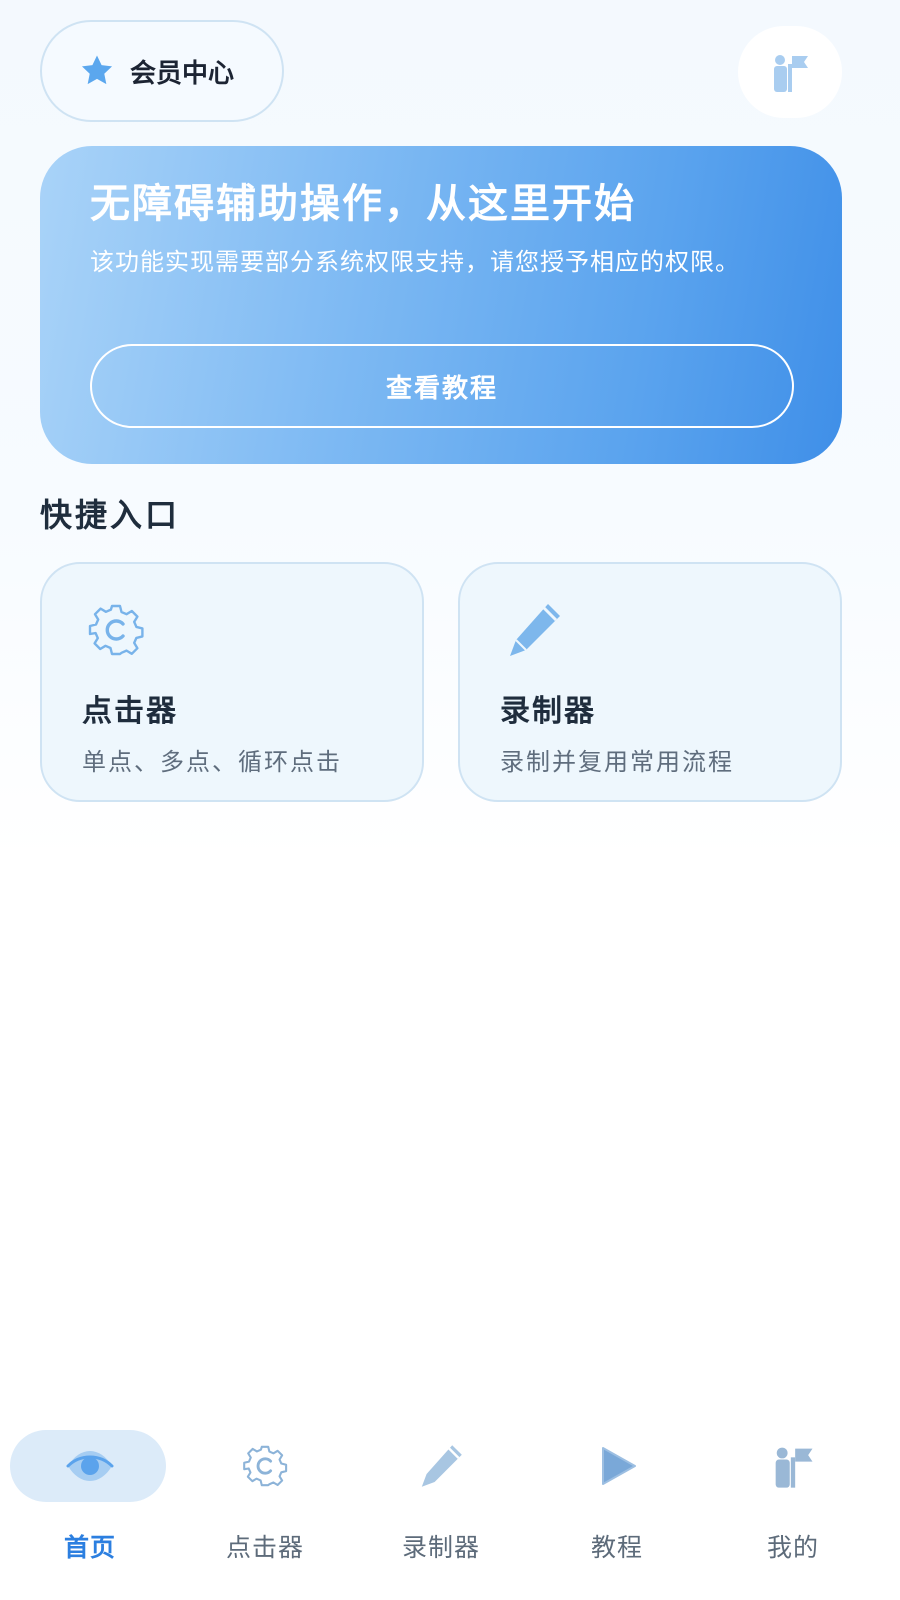  I want to click on tab-mine: 我的, so click(793, 1500).